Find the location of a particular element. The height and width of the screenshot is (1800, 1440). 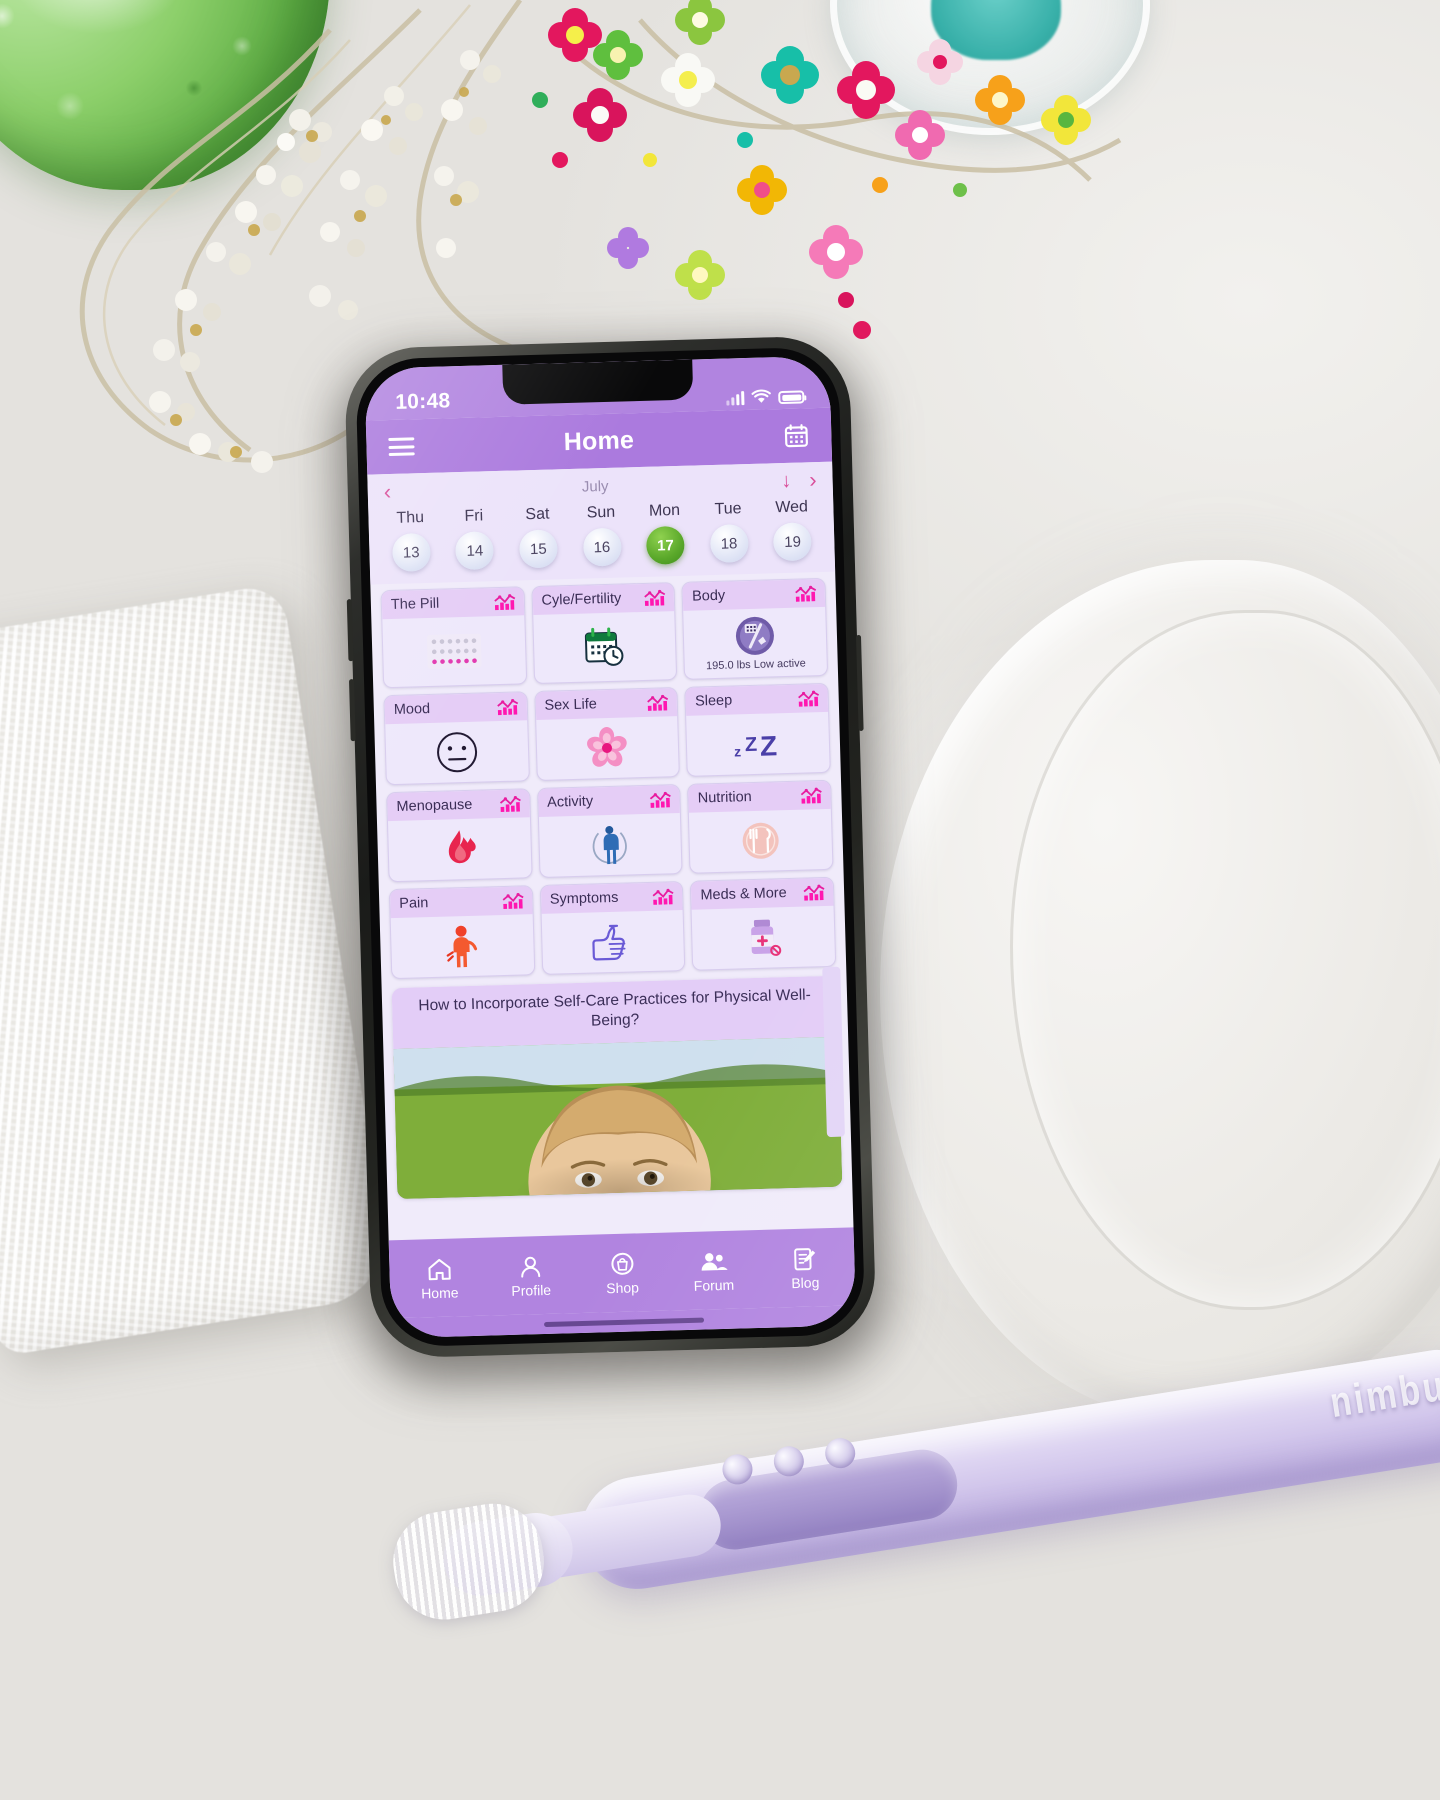

card-header: Meds & More is located at coordinates (762, 893).